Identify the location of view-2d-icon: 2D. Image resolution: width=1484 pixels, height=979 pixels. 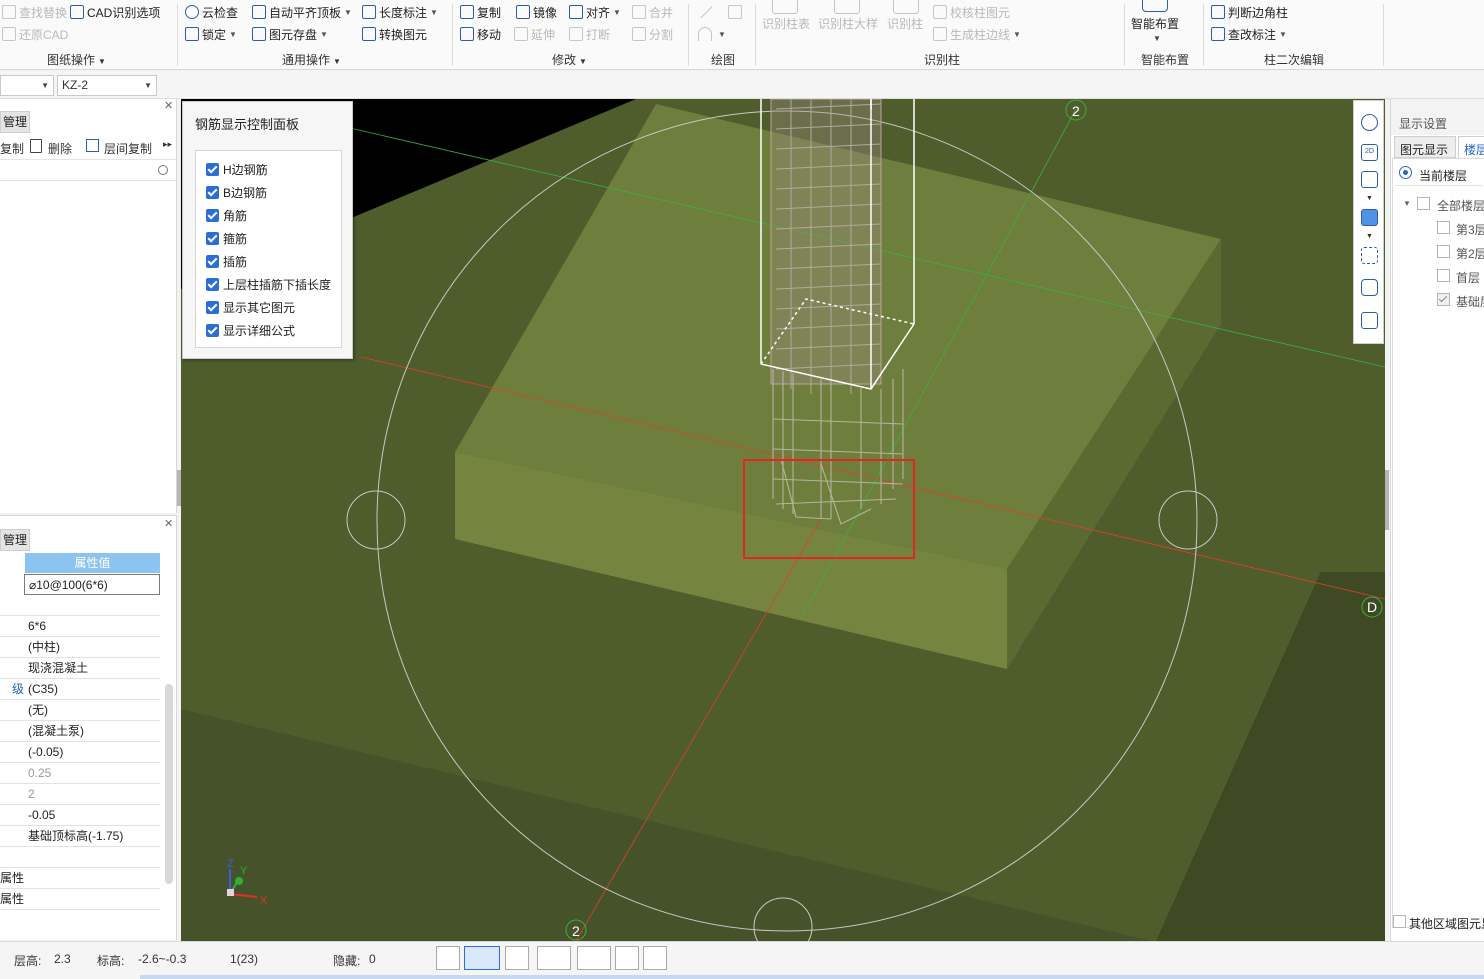
(1369, 152).